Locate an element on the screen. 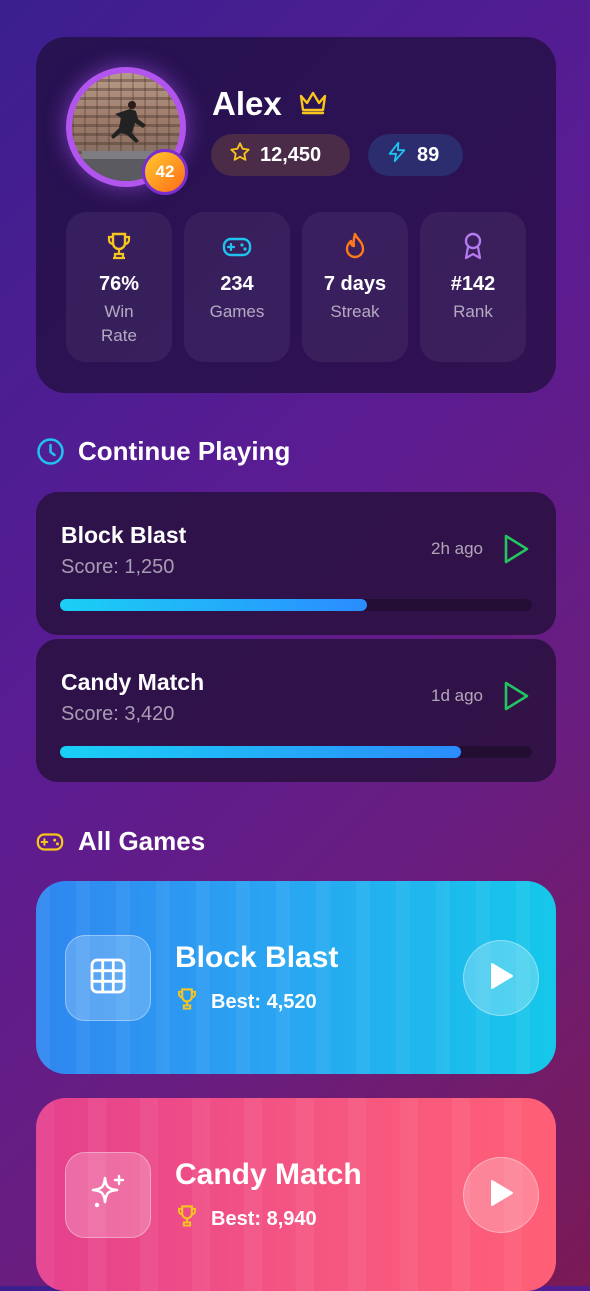 This screenshot has height=1291, width=590. grid-icon is located at coordinates (108, 978).